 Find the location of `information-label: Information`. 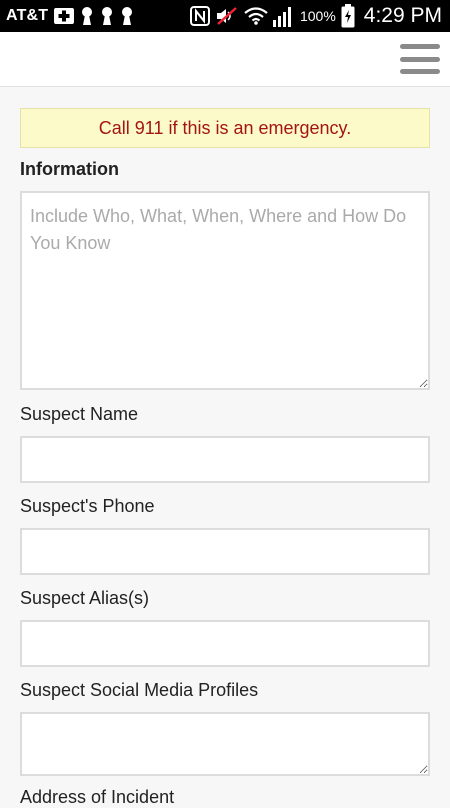

information-label: Information is located at coordinates (69, 169).